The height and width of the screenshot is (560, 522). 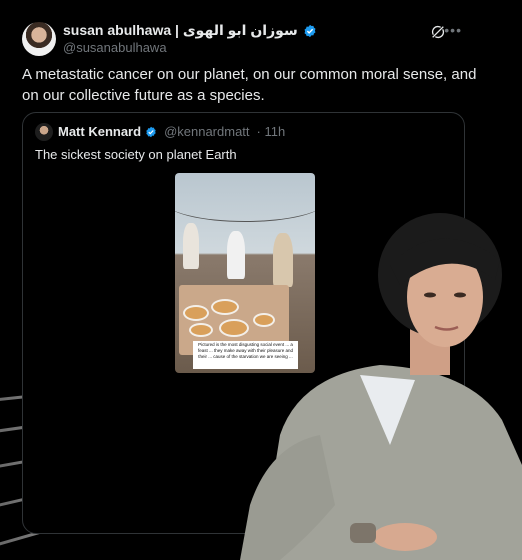 What do you see at coordinates (136, 154) in the screenshot?
I see `quoted-tweet-text: The sickest society on planet Earth` at bounding box center [136, 154].